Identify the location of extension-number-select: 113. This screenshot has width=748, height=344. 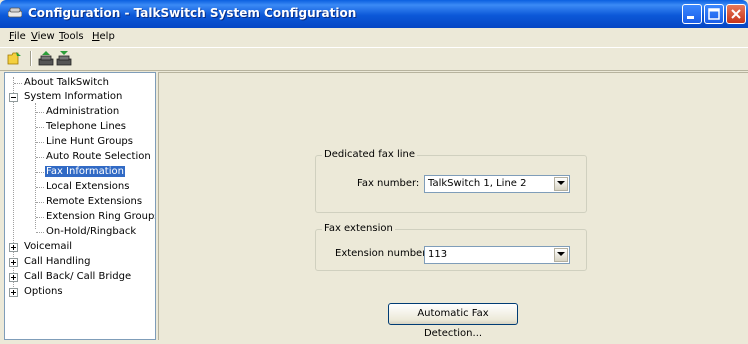
(497, 255).